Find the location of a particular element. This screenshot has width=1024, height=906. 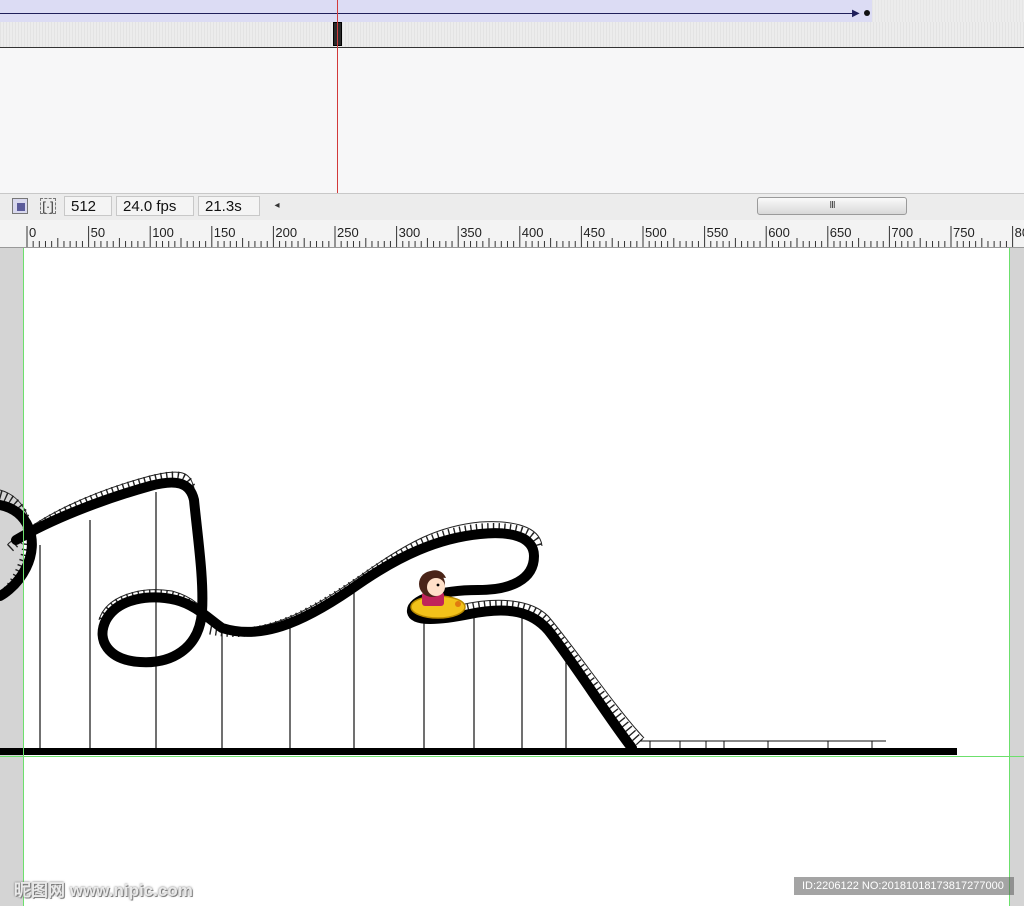

ruler-label: 650 is located at coordinates (840, 232).